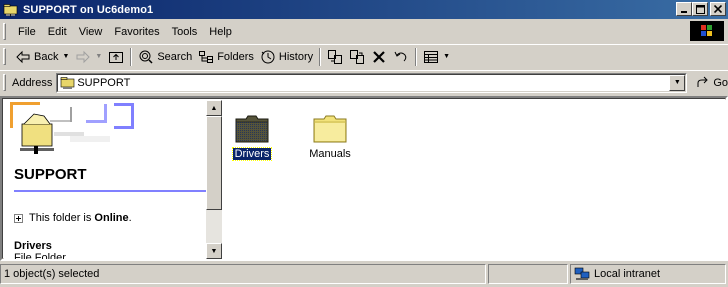 This screenshot has width=728, height=287. What do you see at coordinates (252, 154) in the screenshot?
I see `folder-label: Drivers` at bounding box center [252, 154].